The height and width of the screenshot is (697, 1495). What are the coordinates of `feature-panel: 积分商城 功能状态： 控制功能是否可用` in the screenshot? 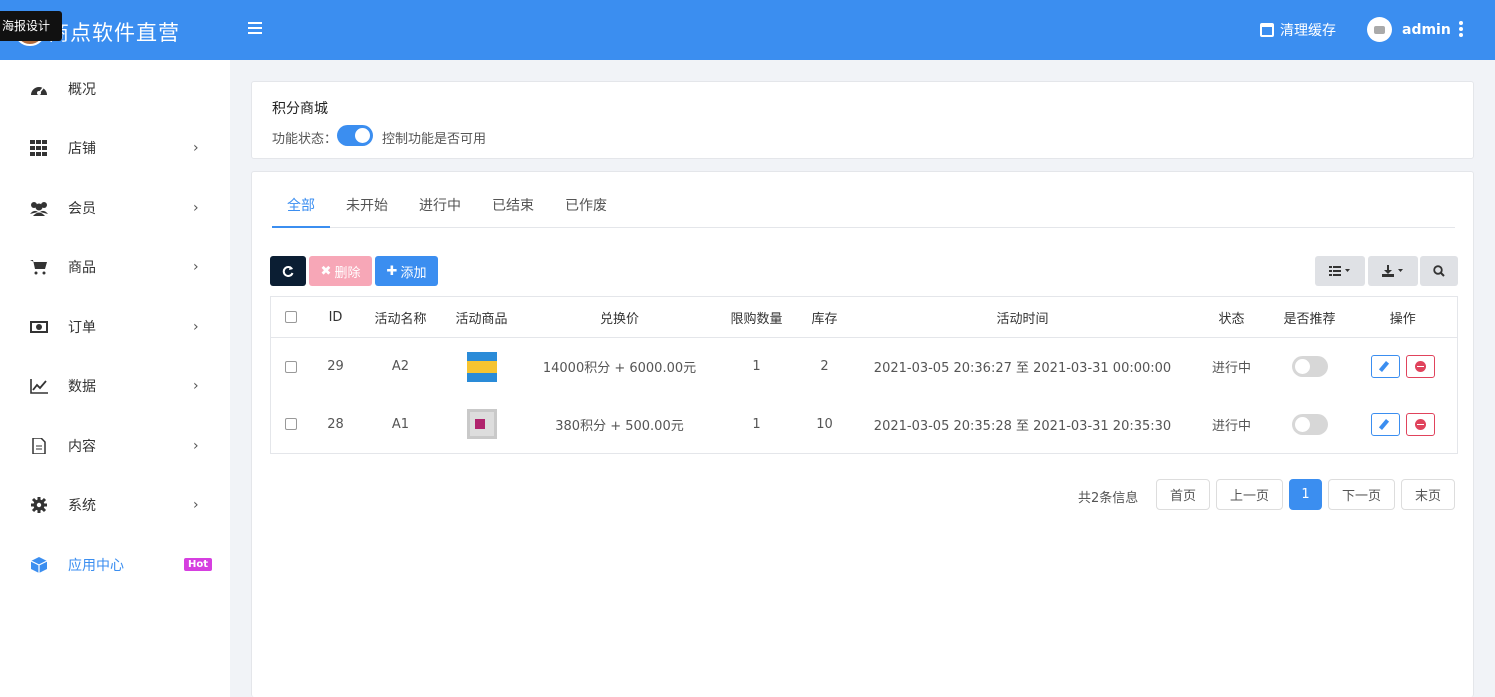 It's located at (862, 120).